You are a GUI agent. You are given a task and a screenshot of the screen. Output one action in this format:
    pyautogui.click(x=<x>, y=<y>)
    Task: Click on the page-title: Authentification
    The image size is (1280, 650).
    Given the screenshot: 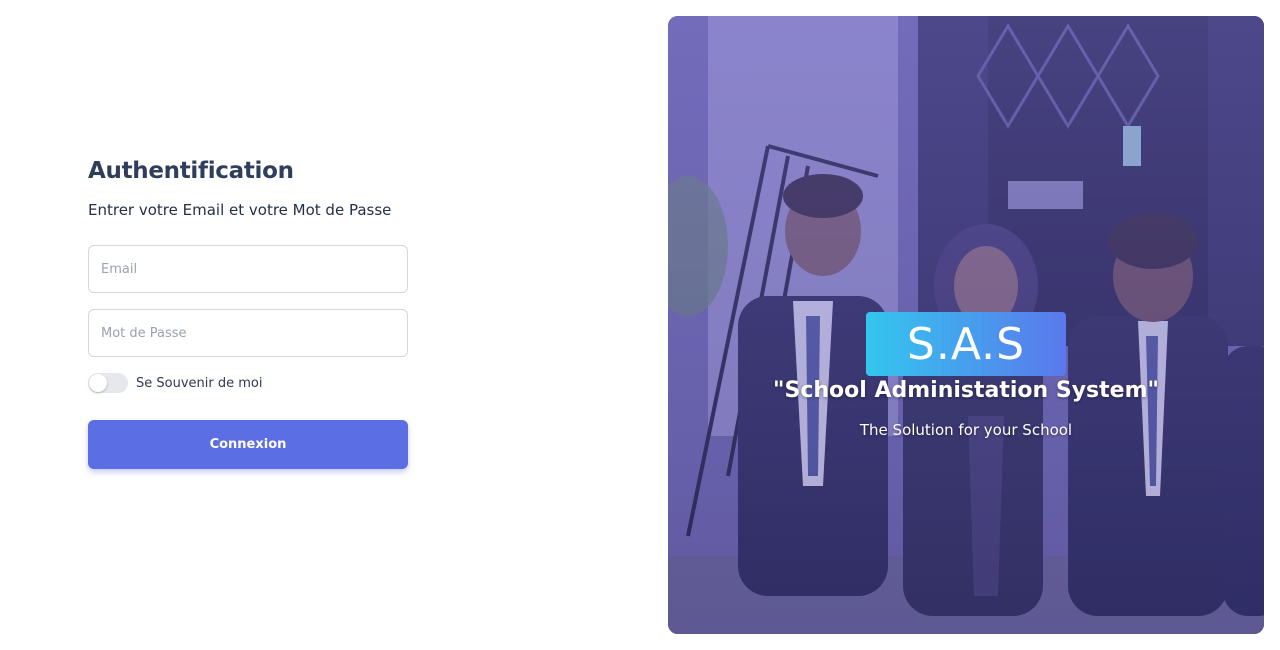 What is the action you would take?
    pyautogui.click(x=191, y=171)
    